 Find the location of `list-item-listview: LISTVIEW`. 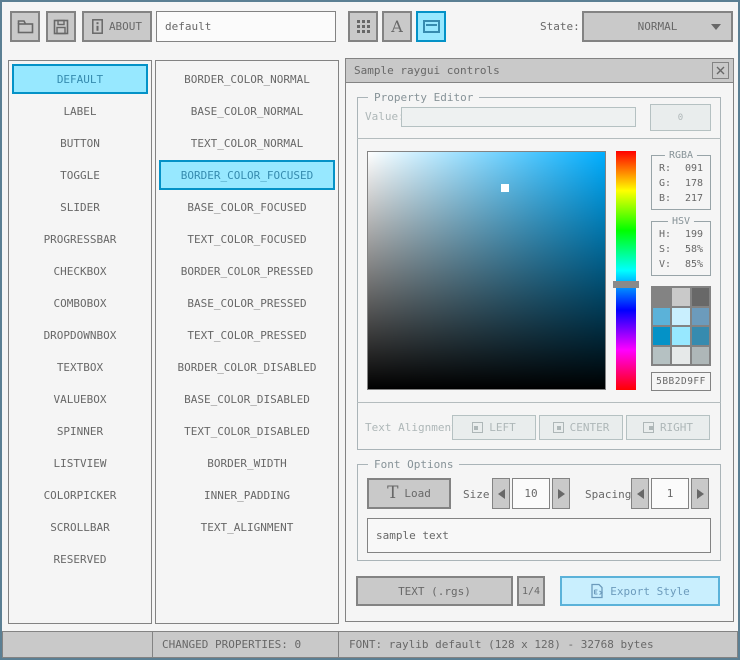

list-item-listview: LISTVIEW is located at coordinates (80, 463).